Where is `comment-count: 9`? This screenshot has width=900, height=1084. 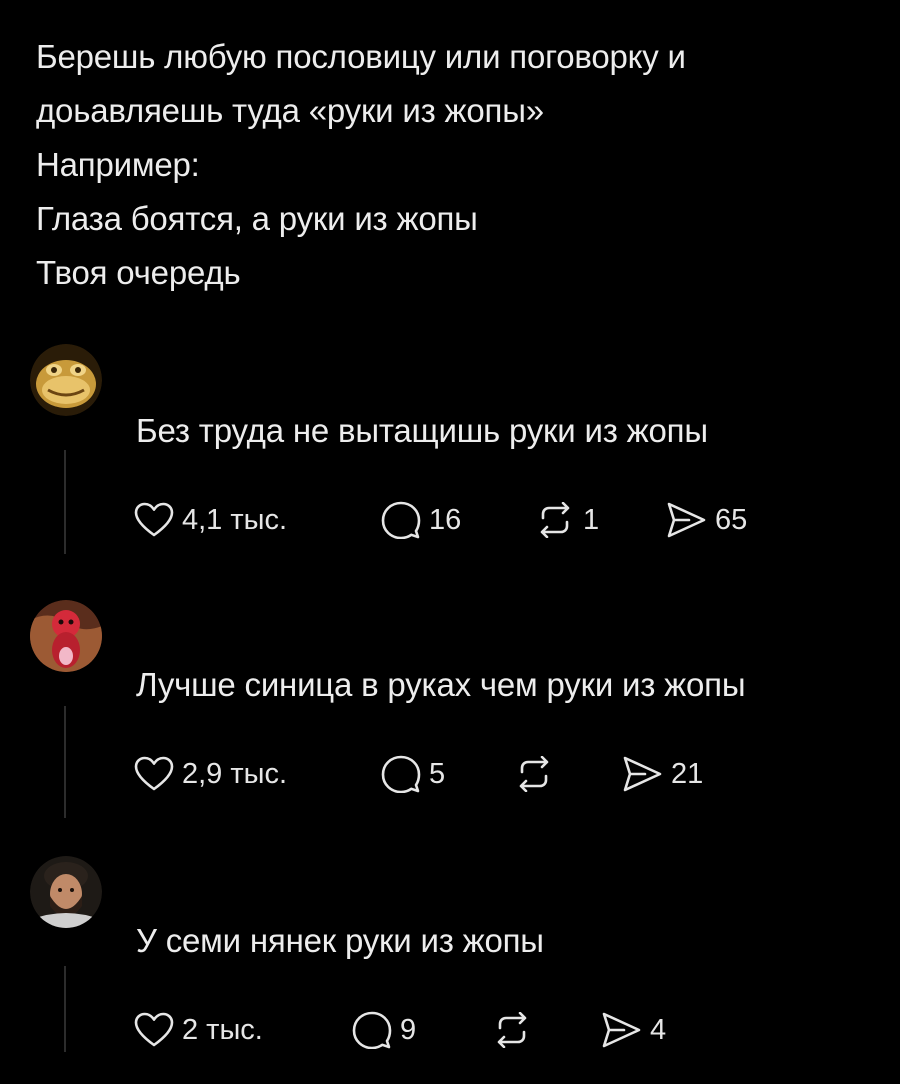
comment-count: 9 is located at coordinates (408, 1029).